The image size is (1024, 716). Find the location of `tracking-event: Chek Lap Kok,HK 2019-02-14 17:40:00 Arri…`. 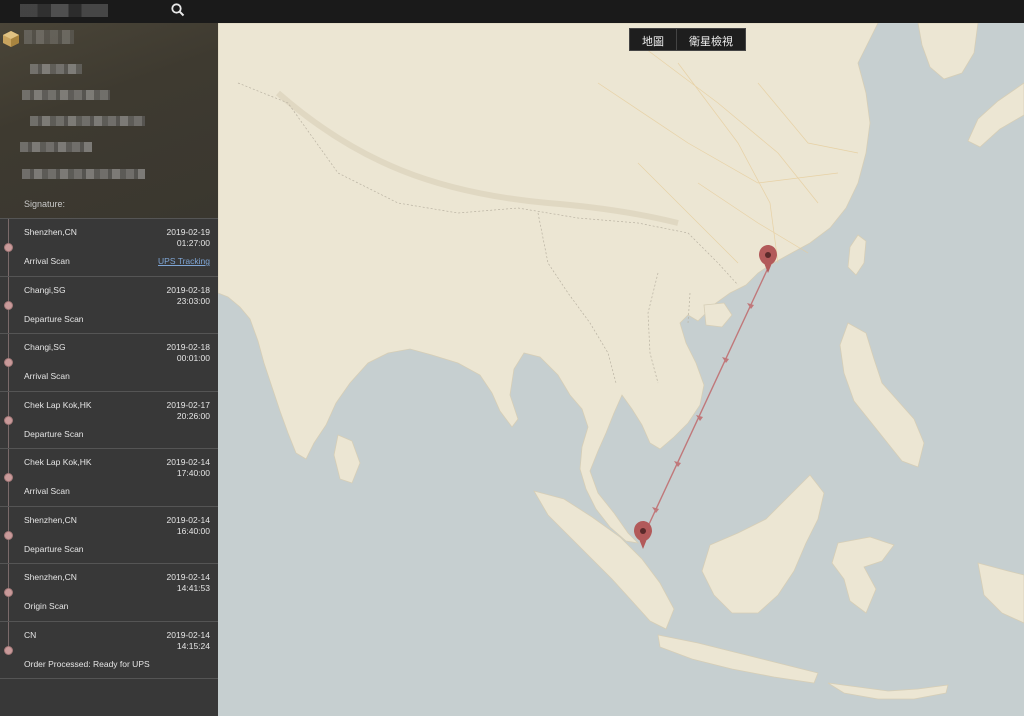

tracking-event: Chek Lap Kok,HK 2019-02-14 17:40:00 Arri… is located at coordinates (109, 478).